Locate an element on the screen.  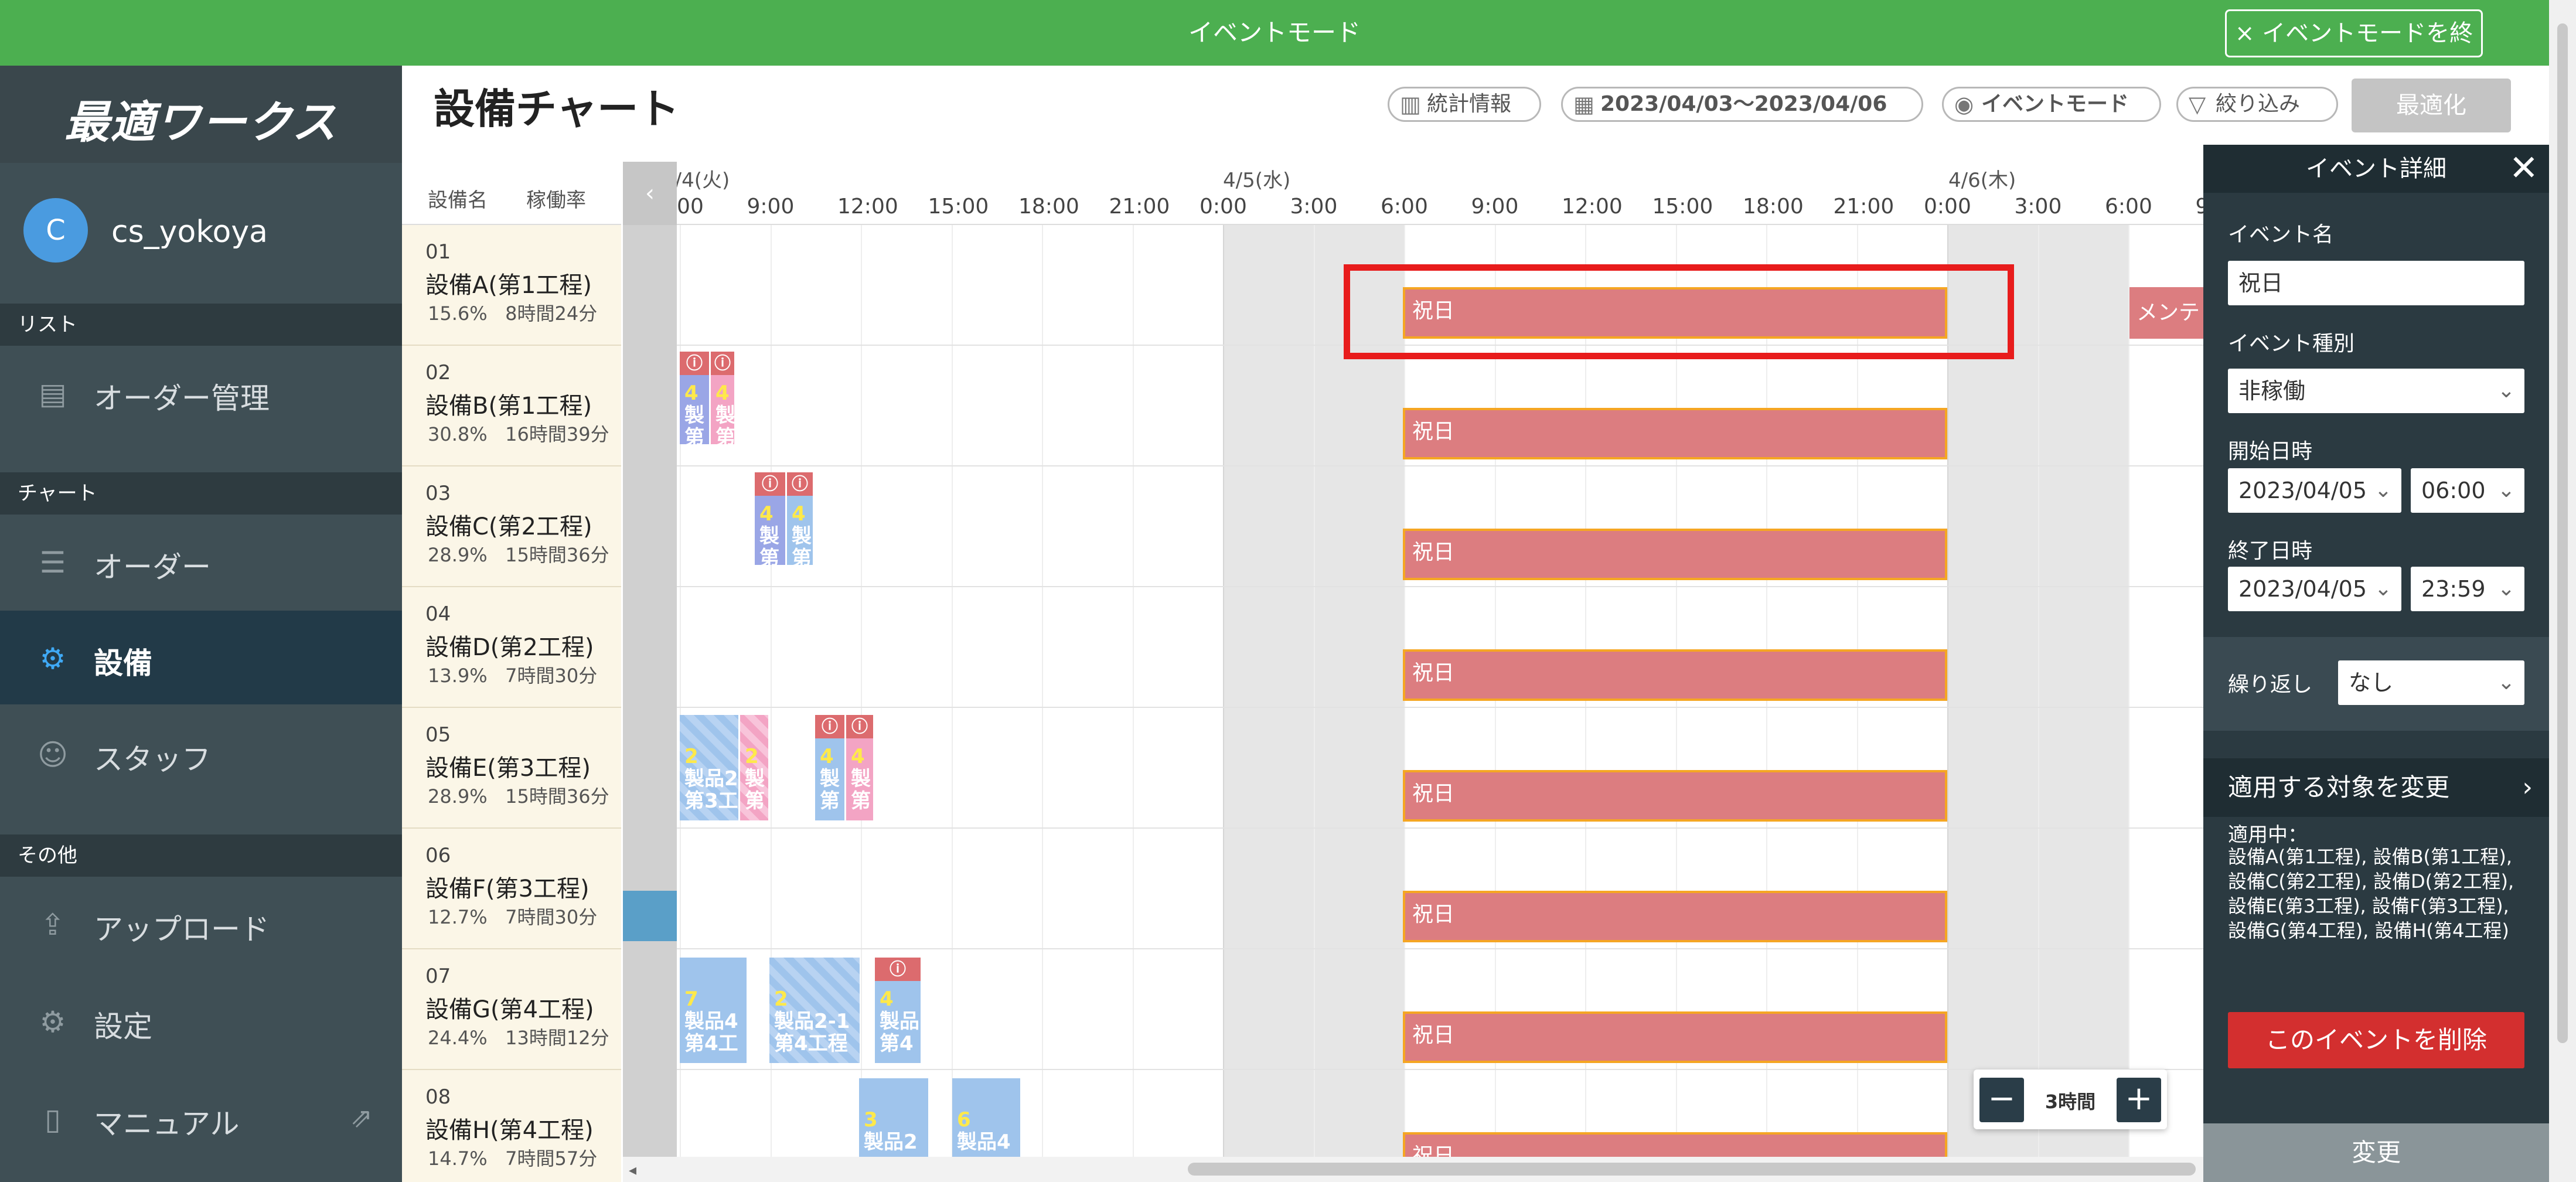
date-range-button: ▦ 2023/04/03〜2023/04/06 is located at coordinates (1742, 104).